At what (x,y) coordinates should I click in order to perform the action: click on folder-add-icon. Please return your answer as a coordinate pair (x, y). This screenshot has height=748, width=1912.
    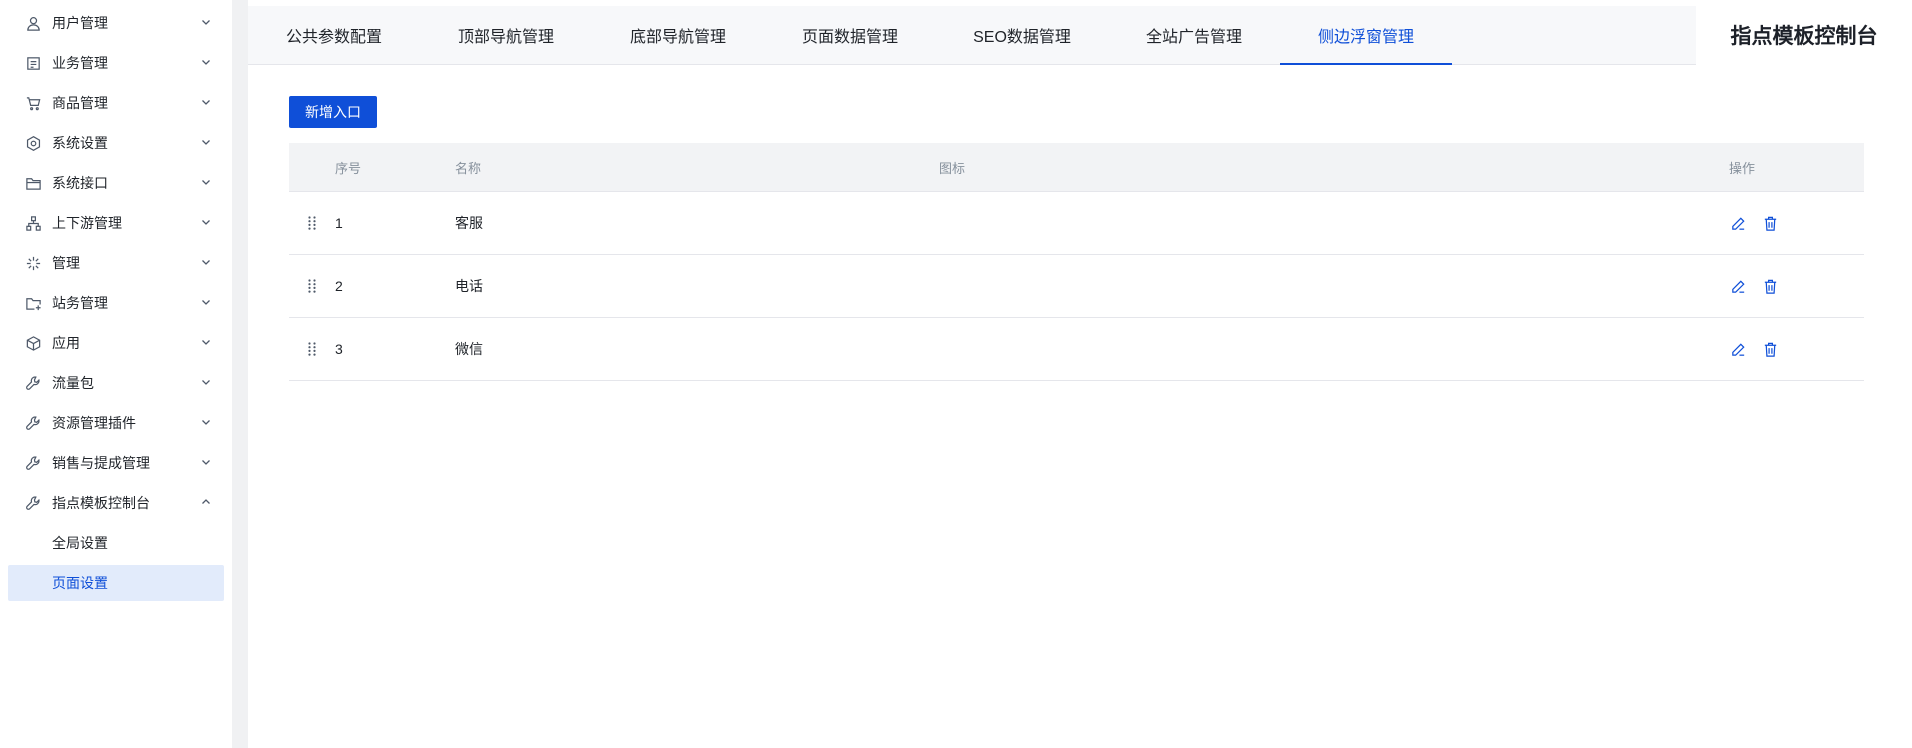
    Looking at the image, I should click on (33, 303).